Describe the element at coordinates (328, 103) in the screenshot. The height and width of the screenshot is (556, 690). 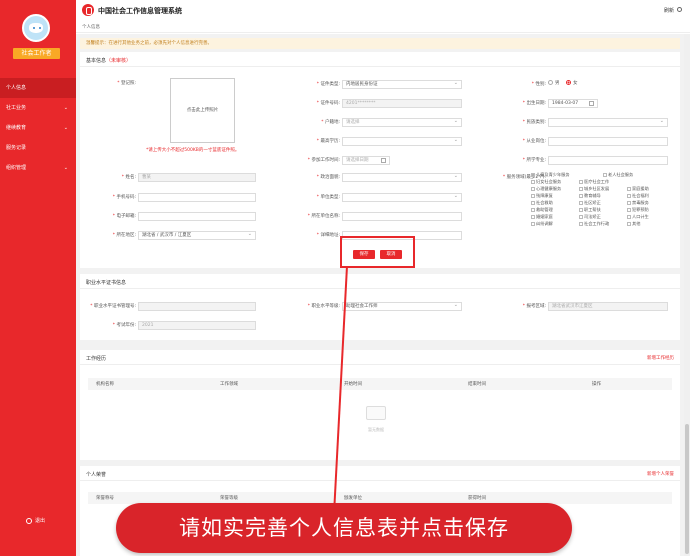
I see `id-number-label: * 证件号码:` at that location.